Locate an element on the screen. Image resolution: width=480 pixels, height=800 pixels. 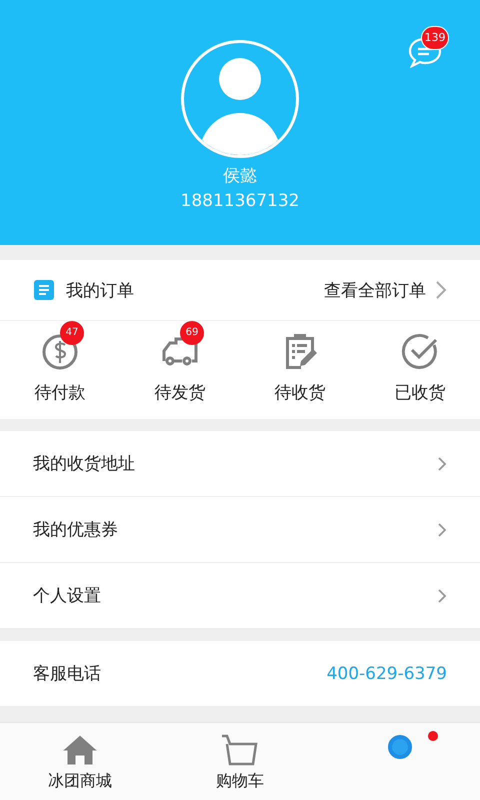
menu-item: 我的优惠券 is located at coordinates (240, 530).